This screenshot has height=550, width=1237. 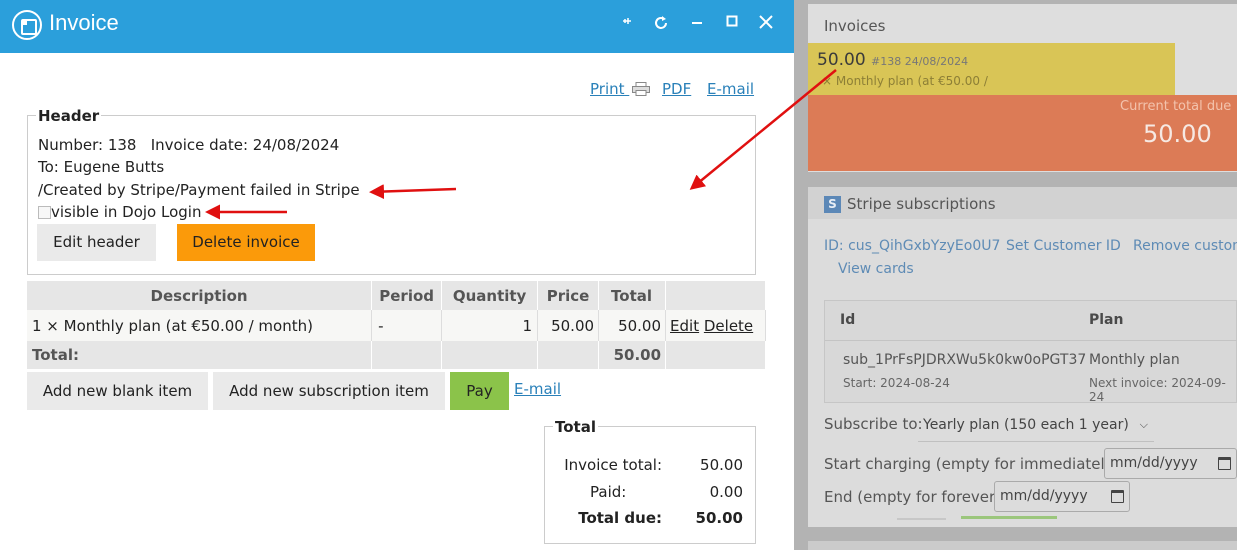 I want to click on item-price: 50.00, so click(x=568, y=325).